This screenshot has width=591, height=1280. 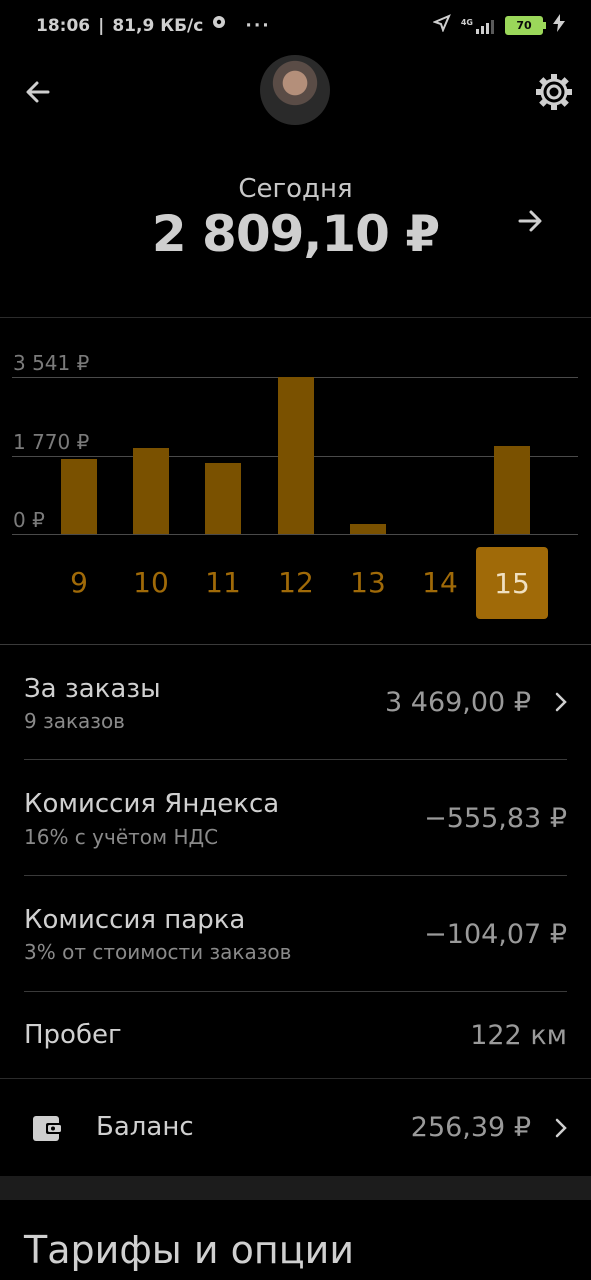 I want to click on charging-icon, so click(x=559, y=25).